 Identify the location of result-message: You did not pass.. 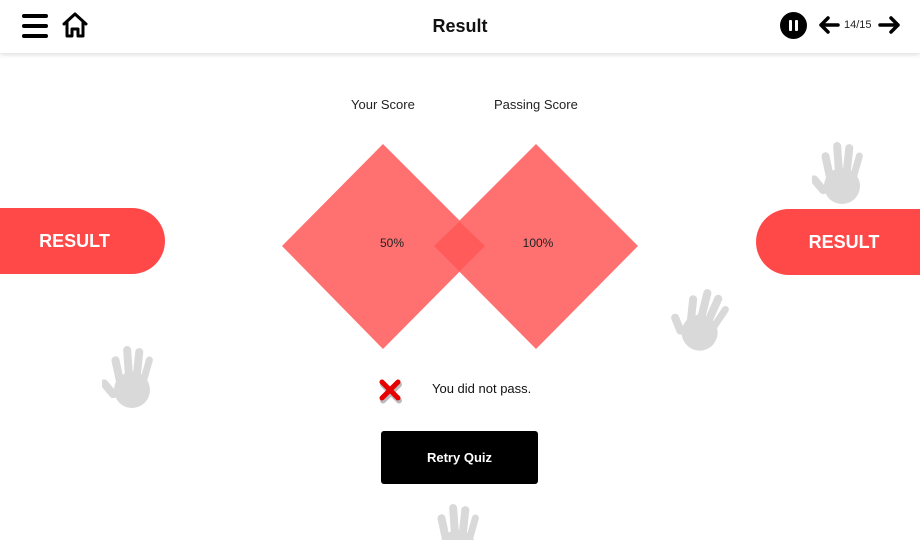
(482, 388).